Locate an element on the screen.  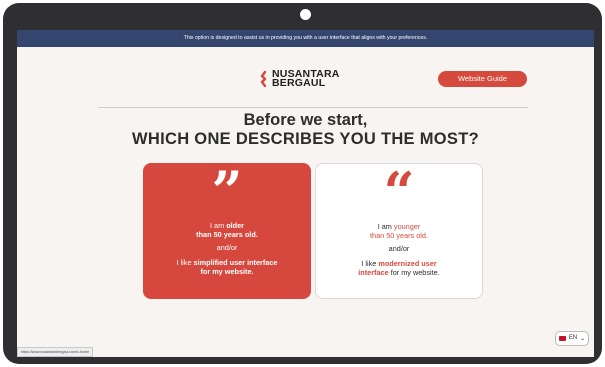
older-line1: I am older is located at coordinates (227, 225).